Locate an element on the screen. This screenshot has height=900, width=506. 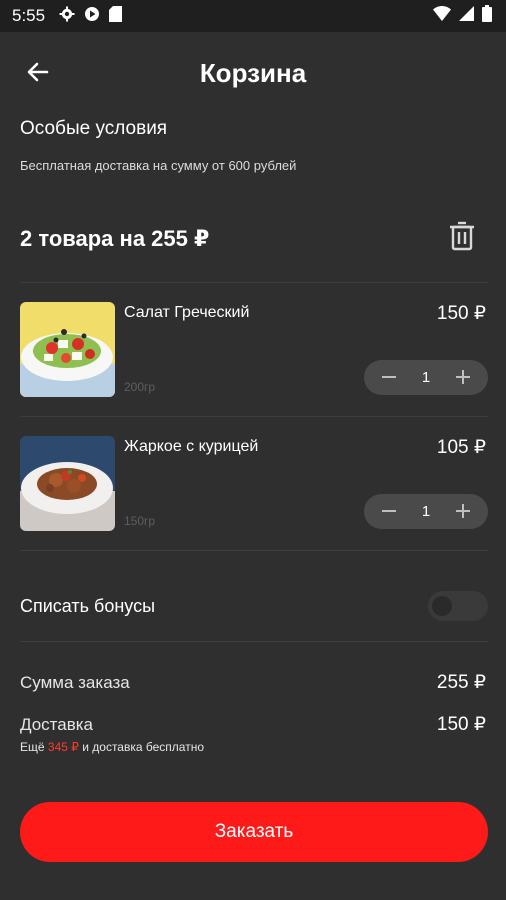
bonus-label: Списать бонусы is located at coordinates (88, 606).